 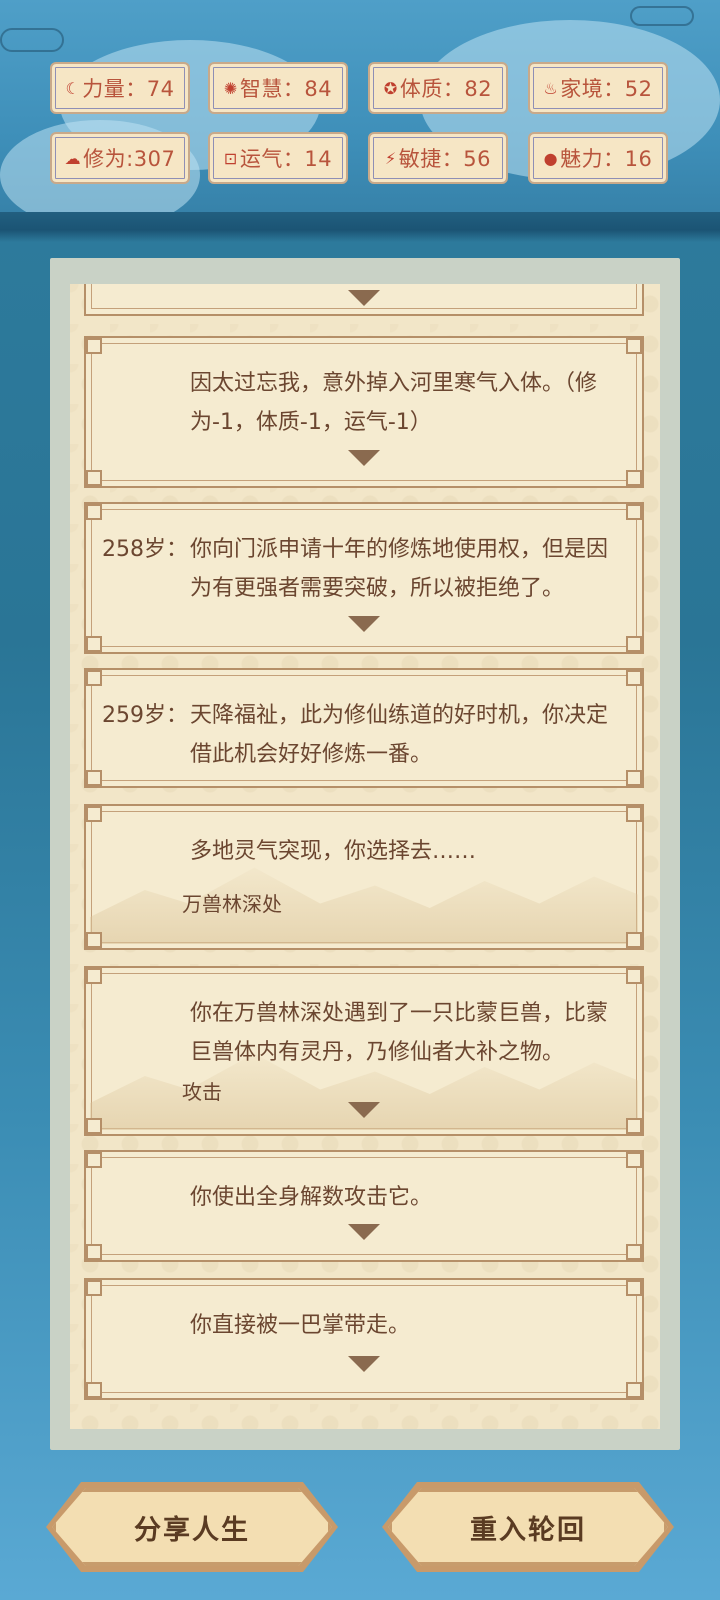 I want to click on stat-constitution-label: 体质：82, so click(x=446, y=89).